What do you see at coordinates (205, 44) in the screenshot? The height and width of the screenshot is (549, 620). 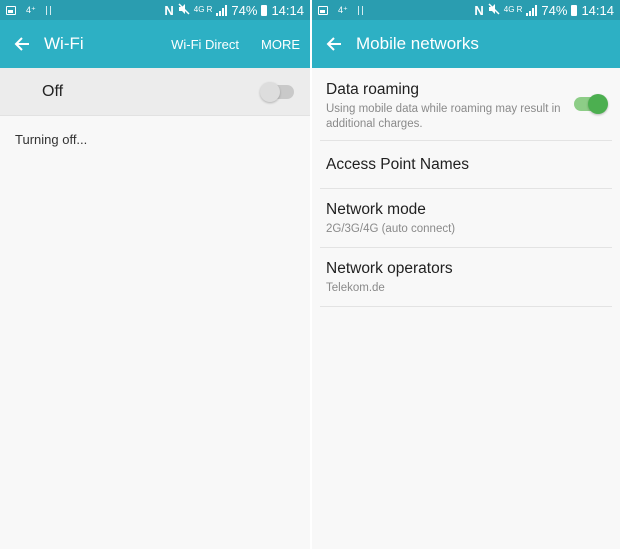 I see `wifi-direct-button: Wi-Fi Direct` at bounding box center [205, 44].